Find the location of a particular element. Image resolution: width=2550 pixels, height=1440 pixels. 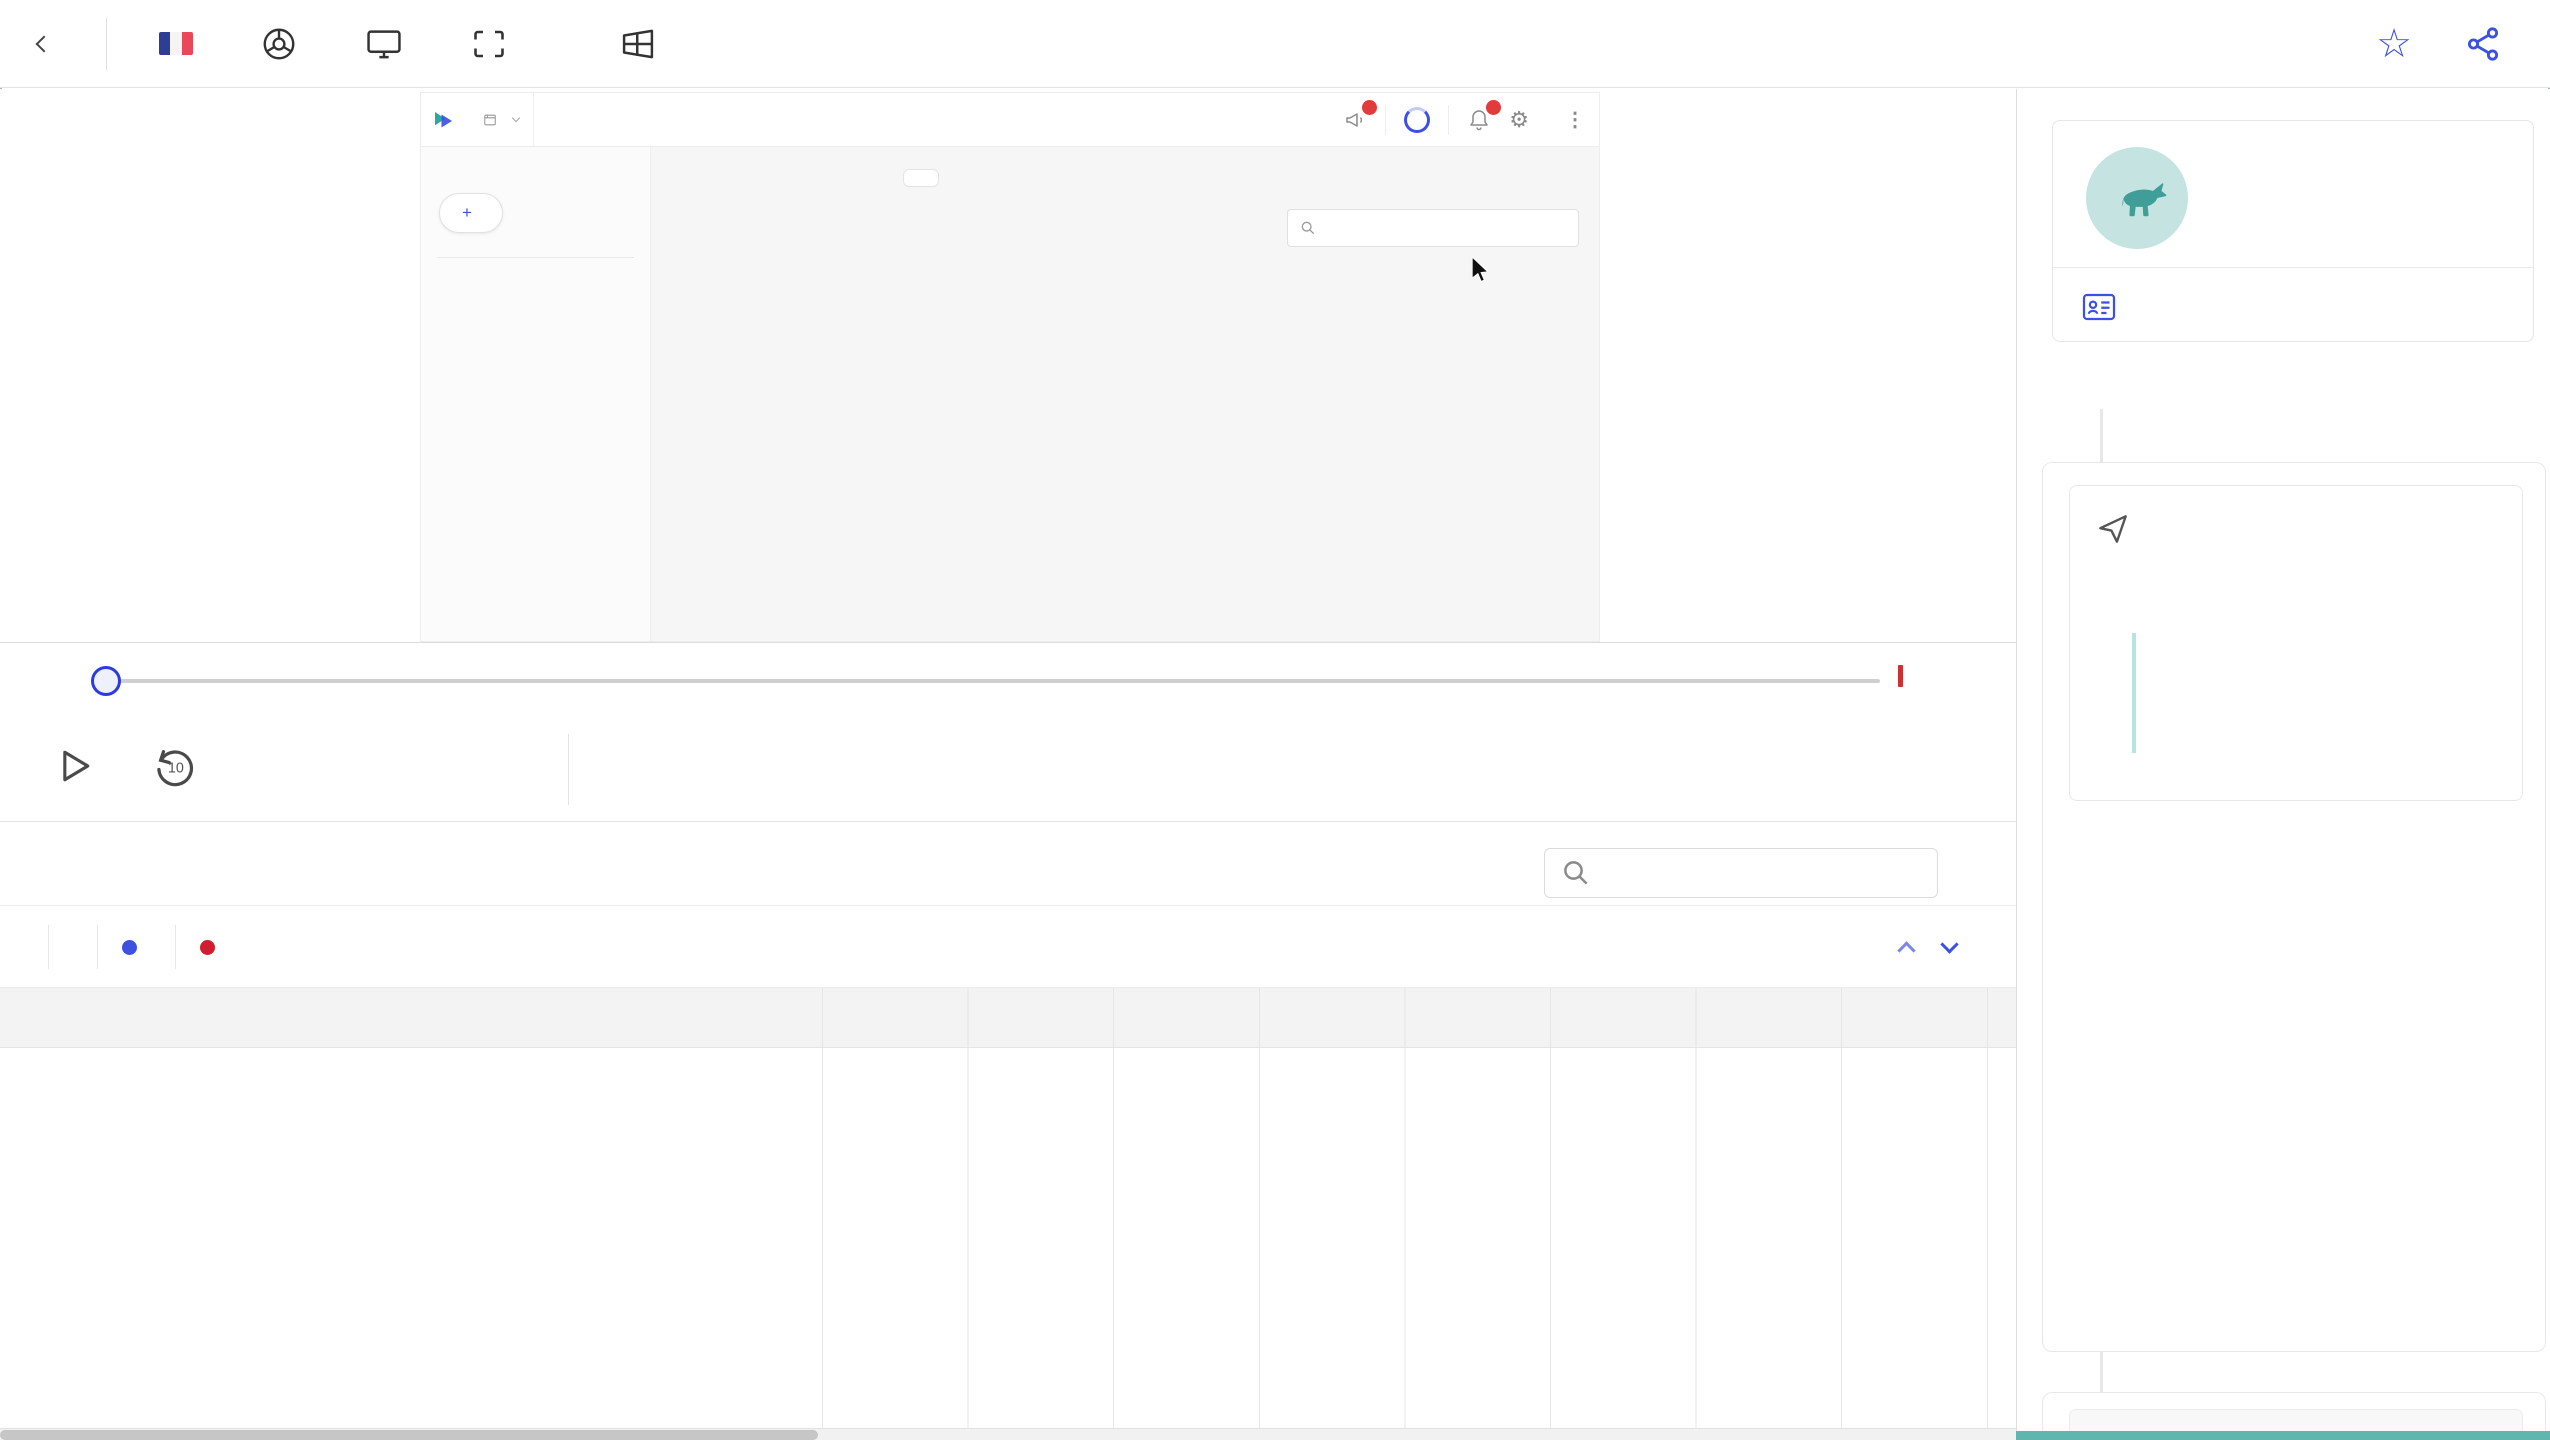

blue-dot-icon is located at coordinates (129, 947).